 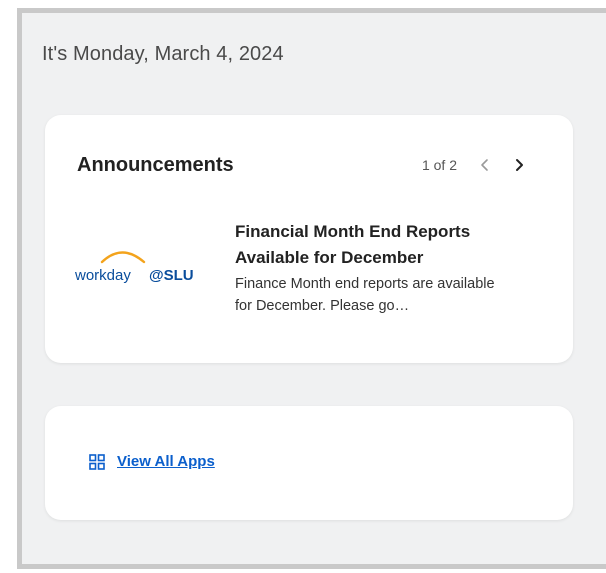 I want to click on previous-button, so click(x=485, y=165).